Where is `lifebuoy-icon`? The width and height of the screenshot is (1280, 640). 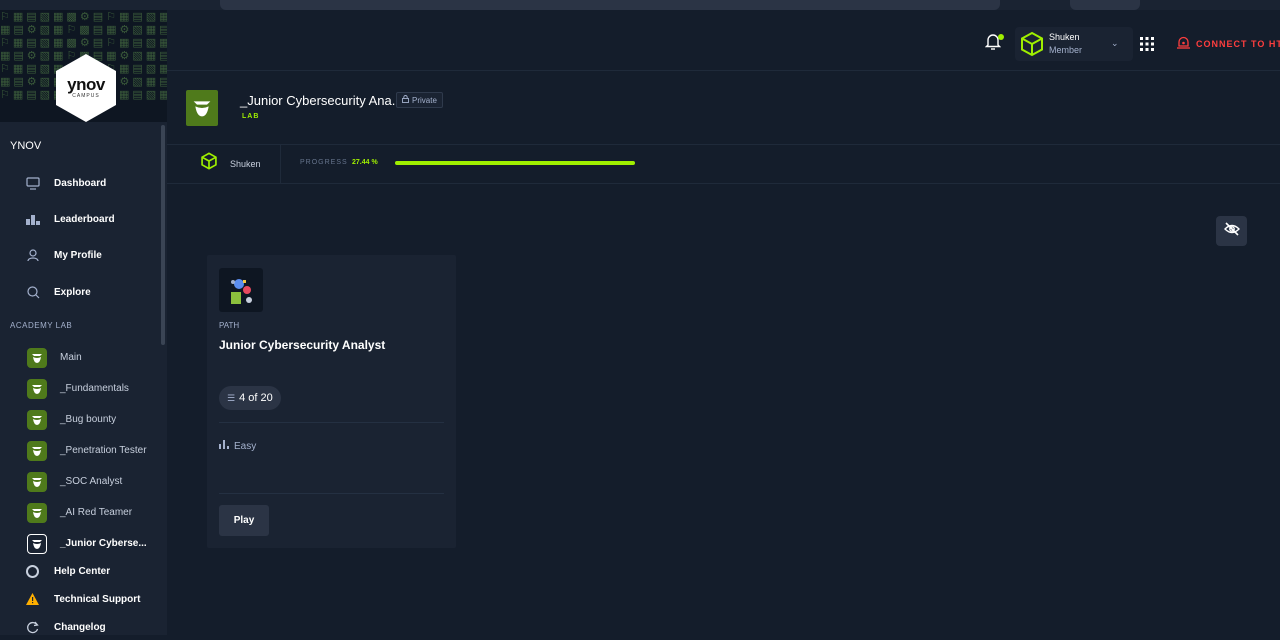
lifebuoy-icon is located at coordinates (32, 571).